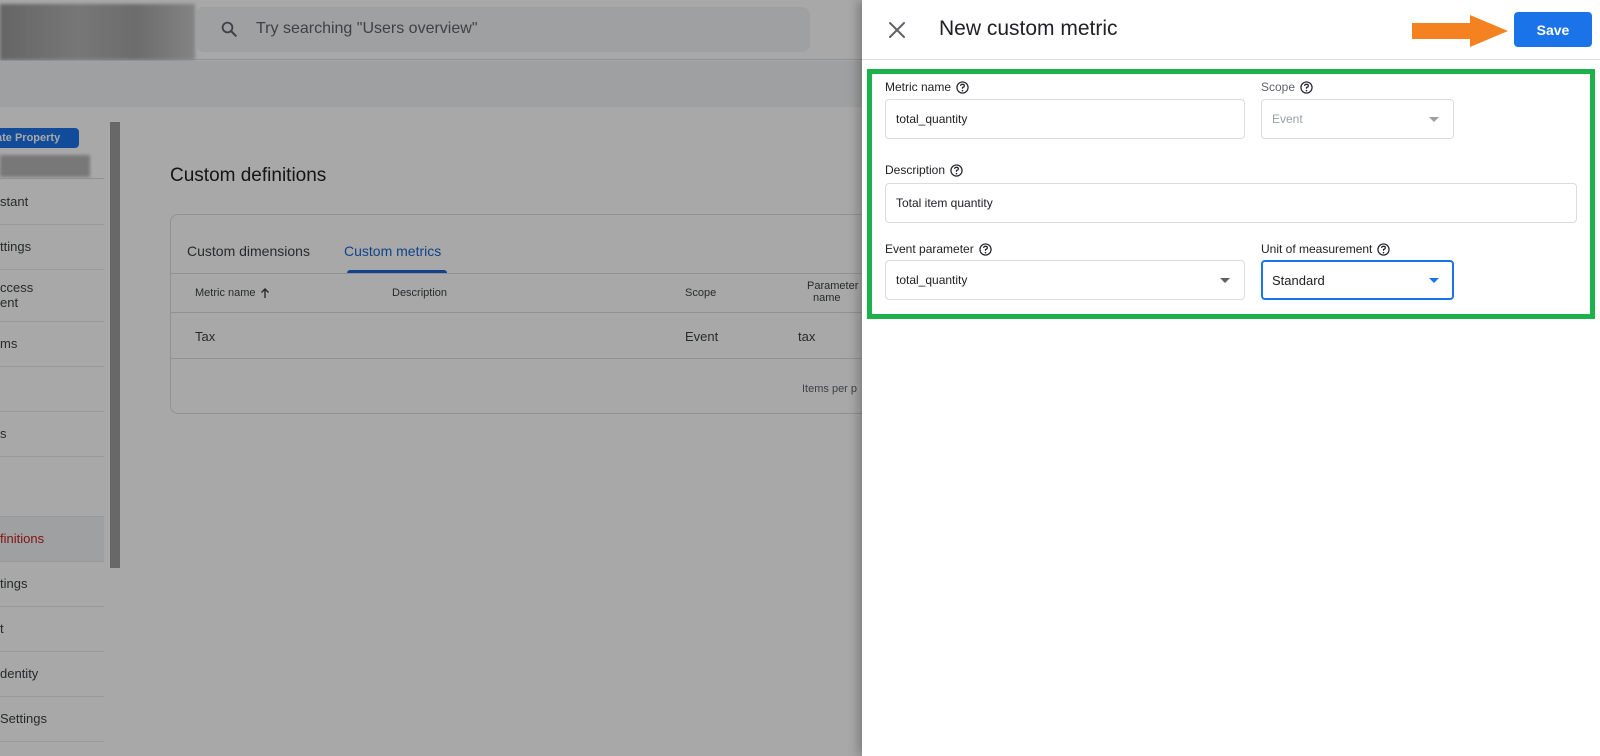  I want to click on description-input: Total item quantity, so click(1231, 203).